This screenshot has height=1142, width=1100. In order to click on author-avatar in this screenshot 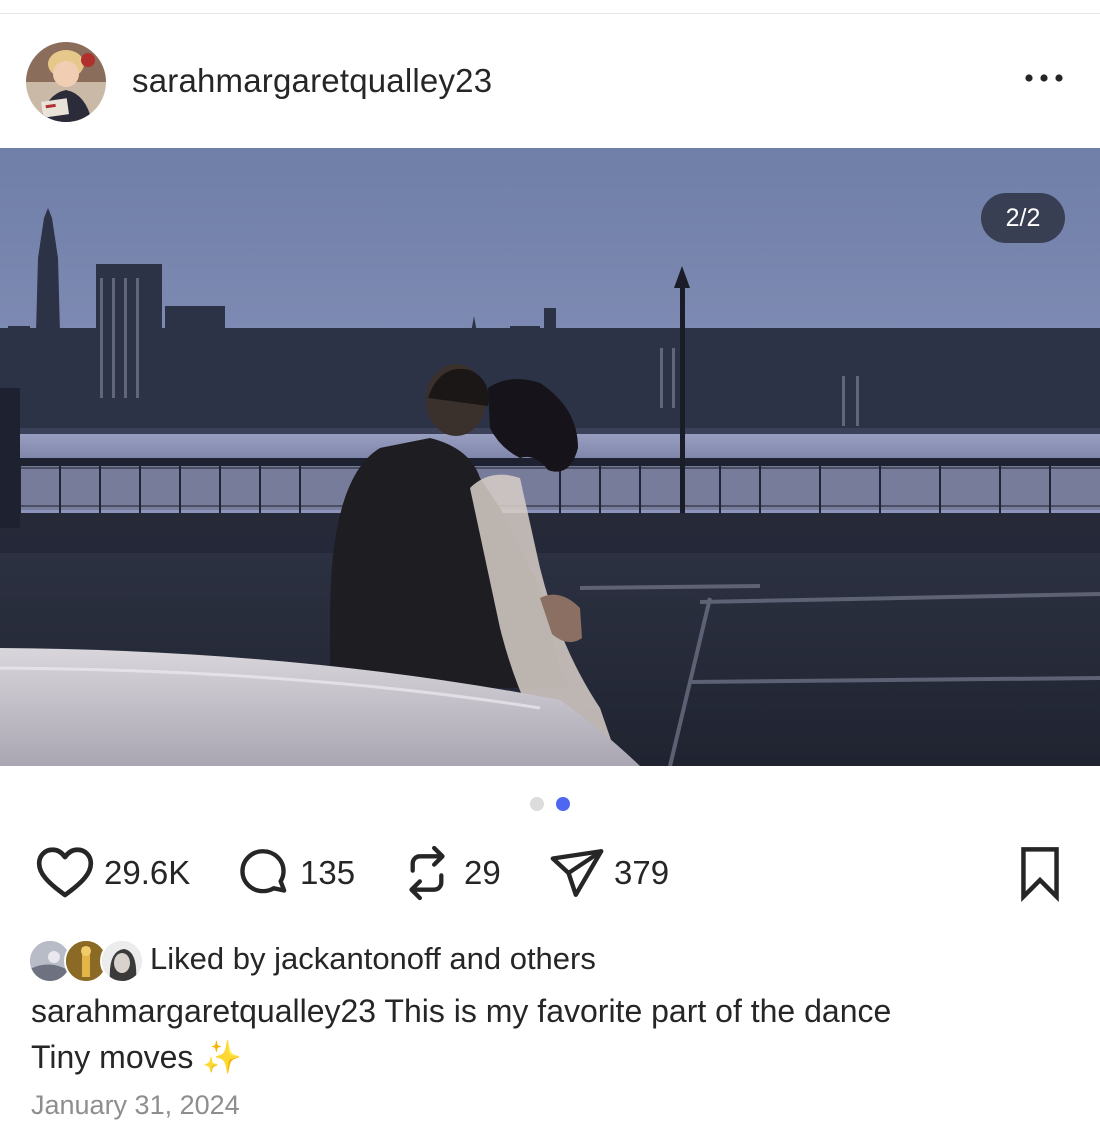, I will do `click(66, 82)`.